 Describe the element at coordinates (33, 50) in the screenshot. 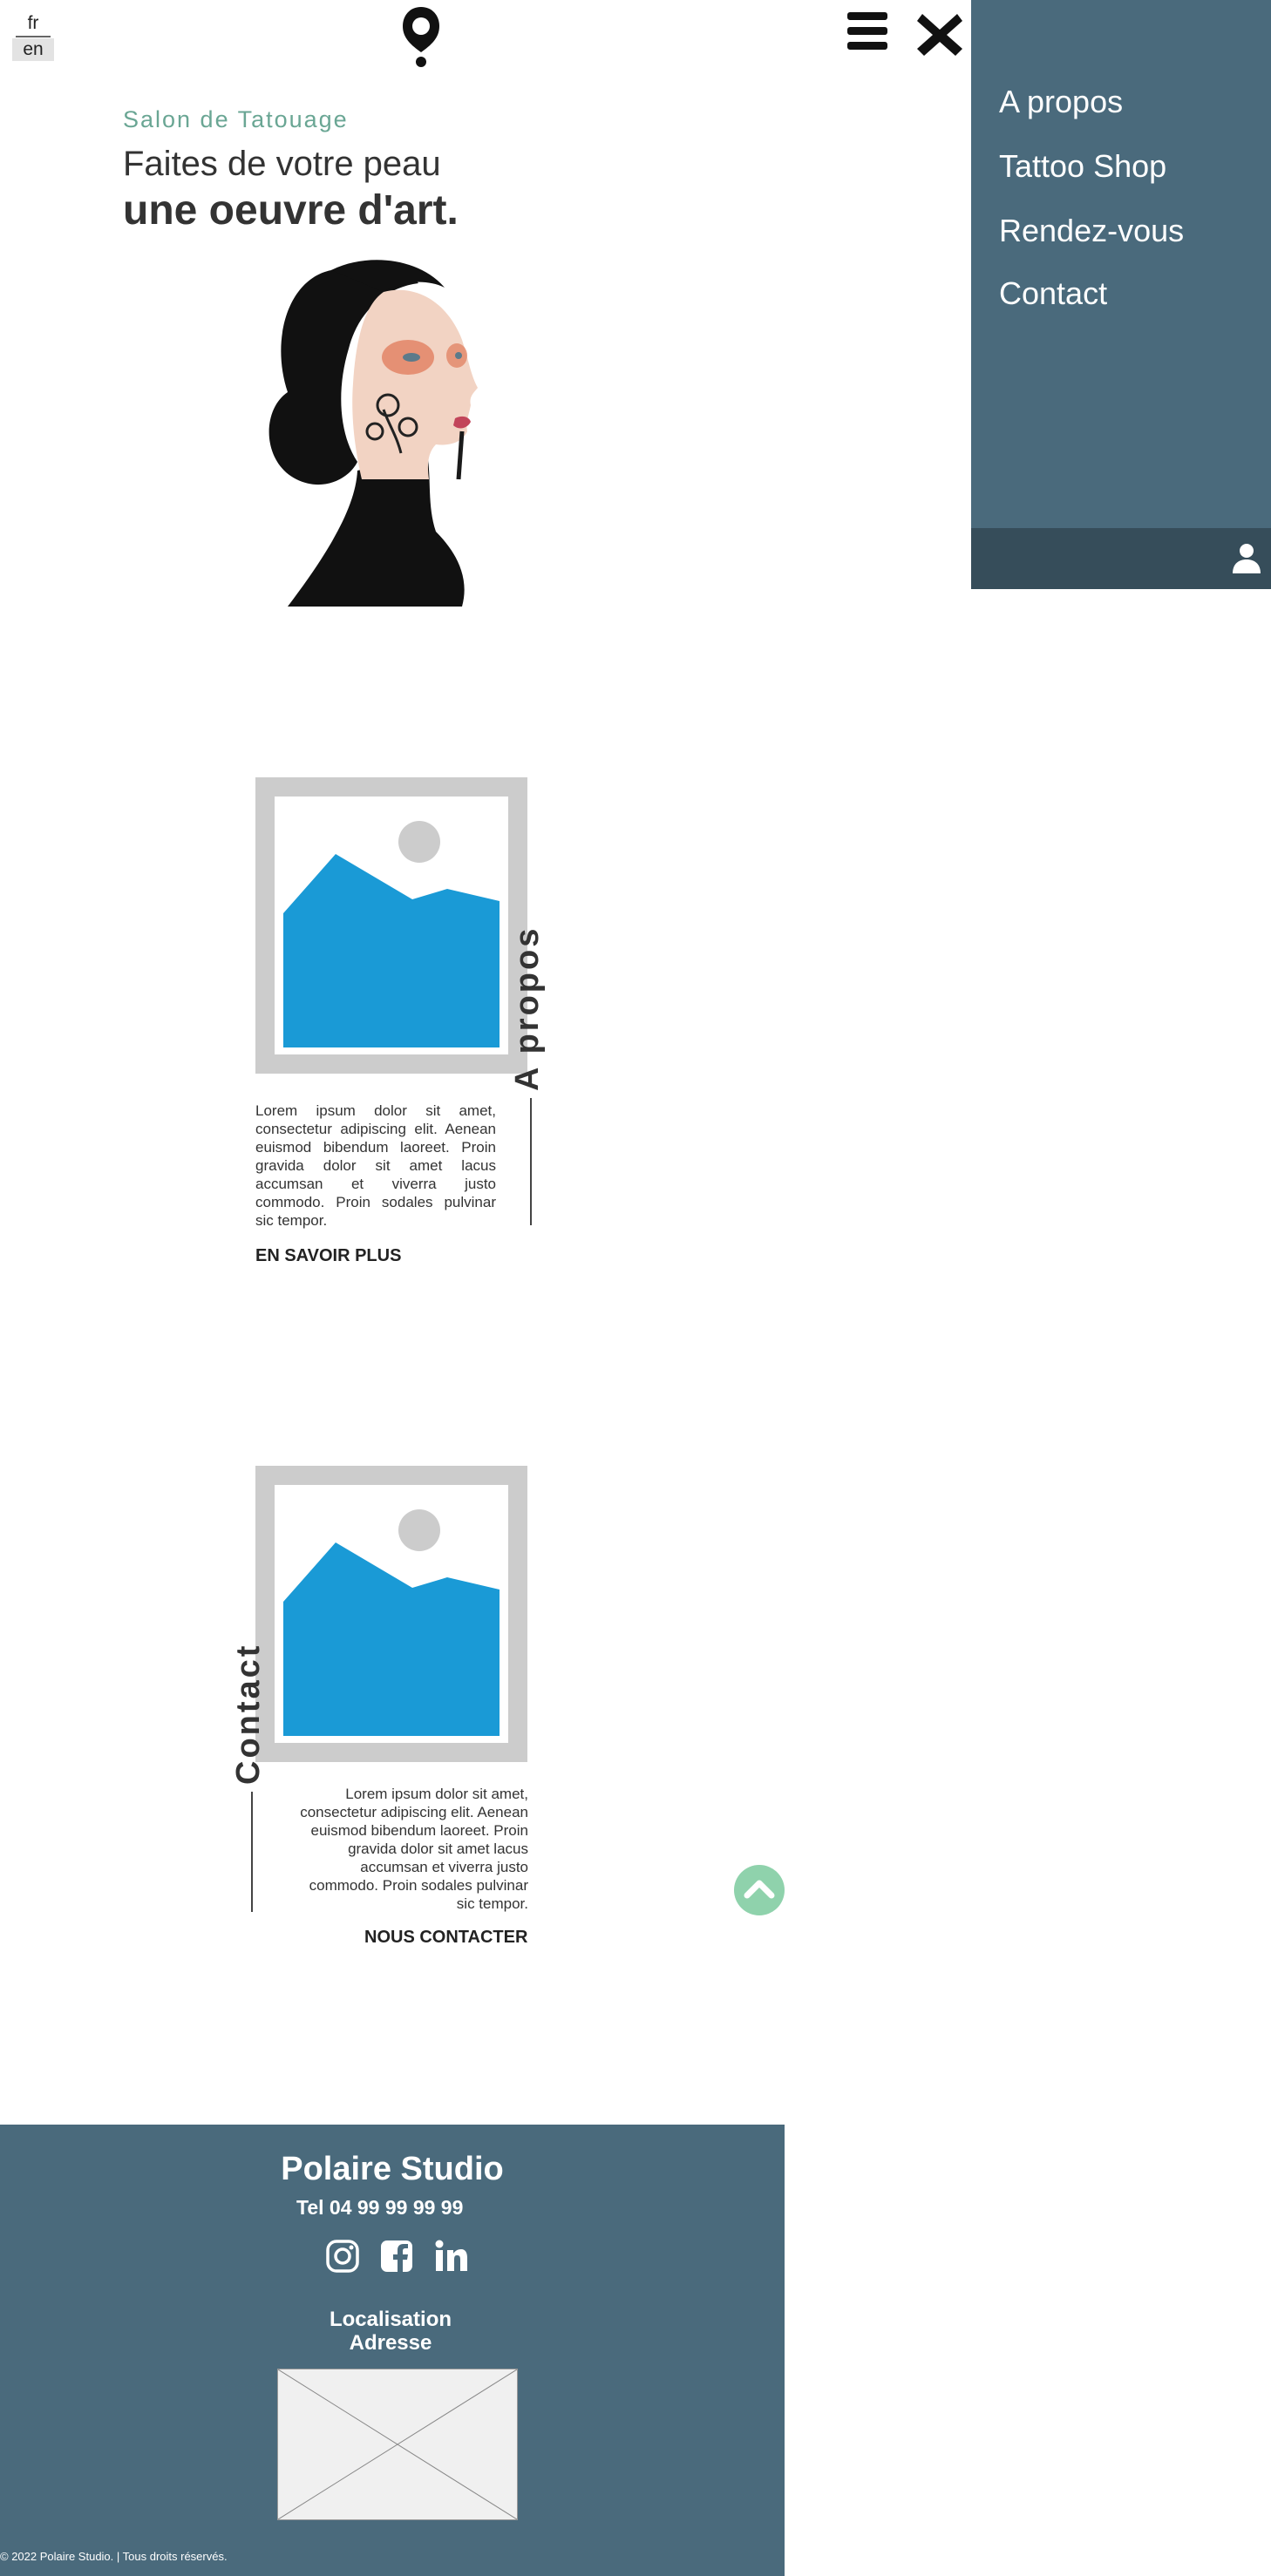

I see `lang-en-link: en` at that location.